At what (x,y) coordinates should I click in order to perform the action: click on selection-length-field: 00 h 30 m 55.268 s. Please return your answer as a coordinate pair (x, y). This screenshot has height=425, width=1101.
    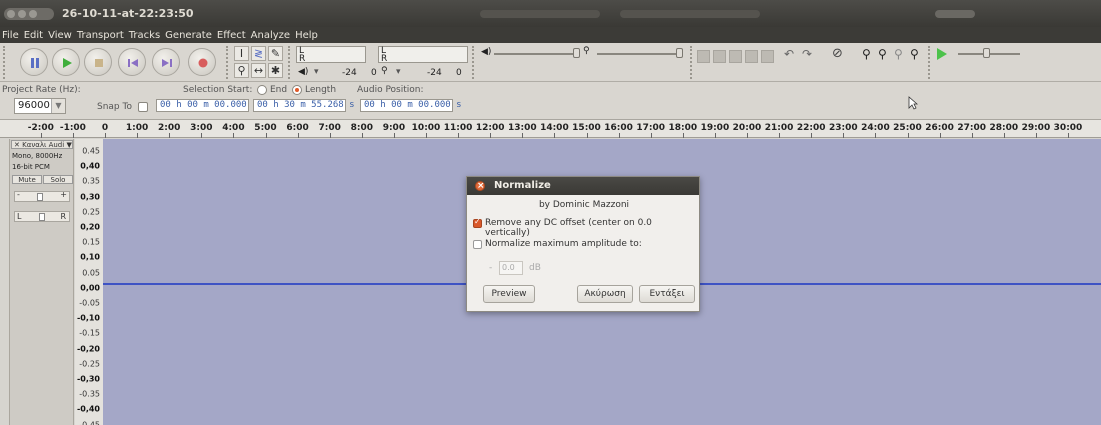
    Looking at the image, I should click on (304, 105).